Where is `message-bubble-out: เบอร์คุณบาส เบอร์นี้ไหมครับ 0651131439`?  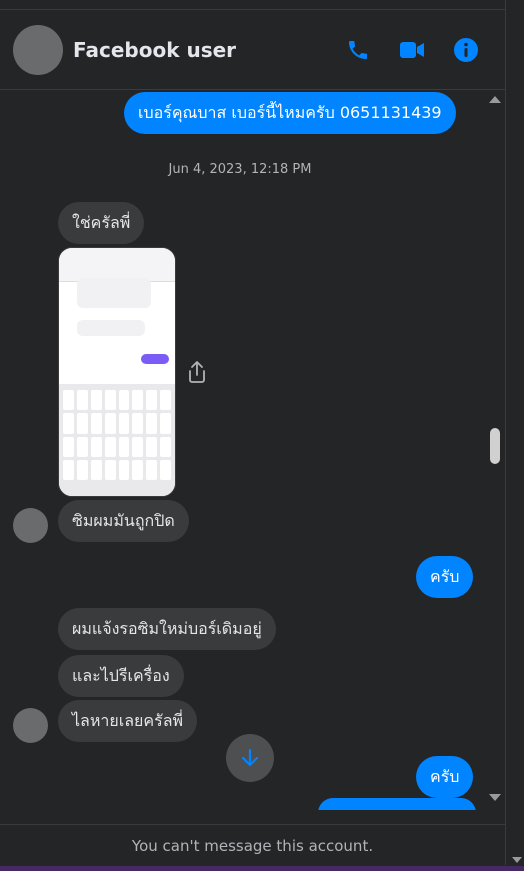 message-bubble-out: เบอร์คุณบาส เบอร์นี้ไหมครับ 0651131439 is located at coordinates (290, 113).